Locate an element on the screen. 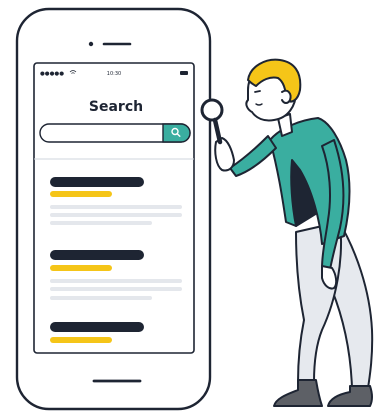  search-button is located at coordinates (176, 133).